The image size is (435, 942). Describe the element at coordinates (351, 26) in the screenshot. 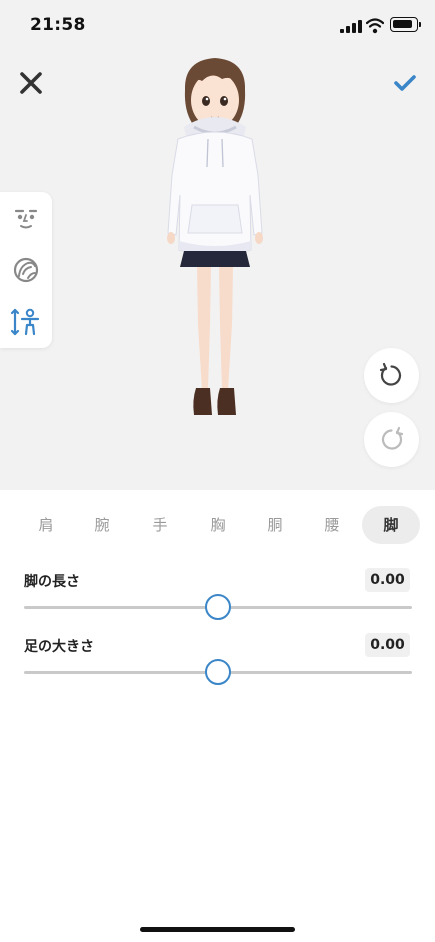

I see `cellular-signal-icon` at that location.